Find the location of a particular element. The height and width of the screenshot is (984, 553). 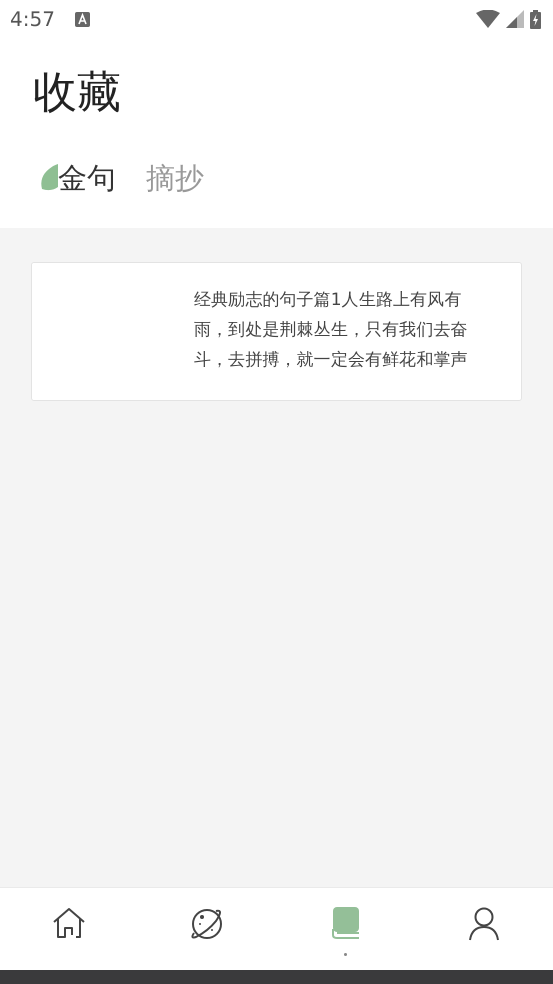

quote-text: 经典励志的句子篇1人生路上有风有雨，到处是荆棘丛生，只有我们去奋斗，去拼搏，就一定会有鲜花和掌声 is located at coordinates (331, 330).